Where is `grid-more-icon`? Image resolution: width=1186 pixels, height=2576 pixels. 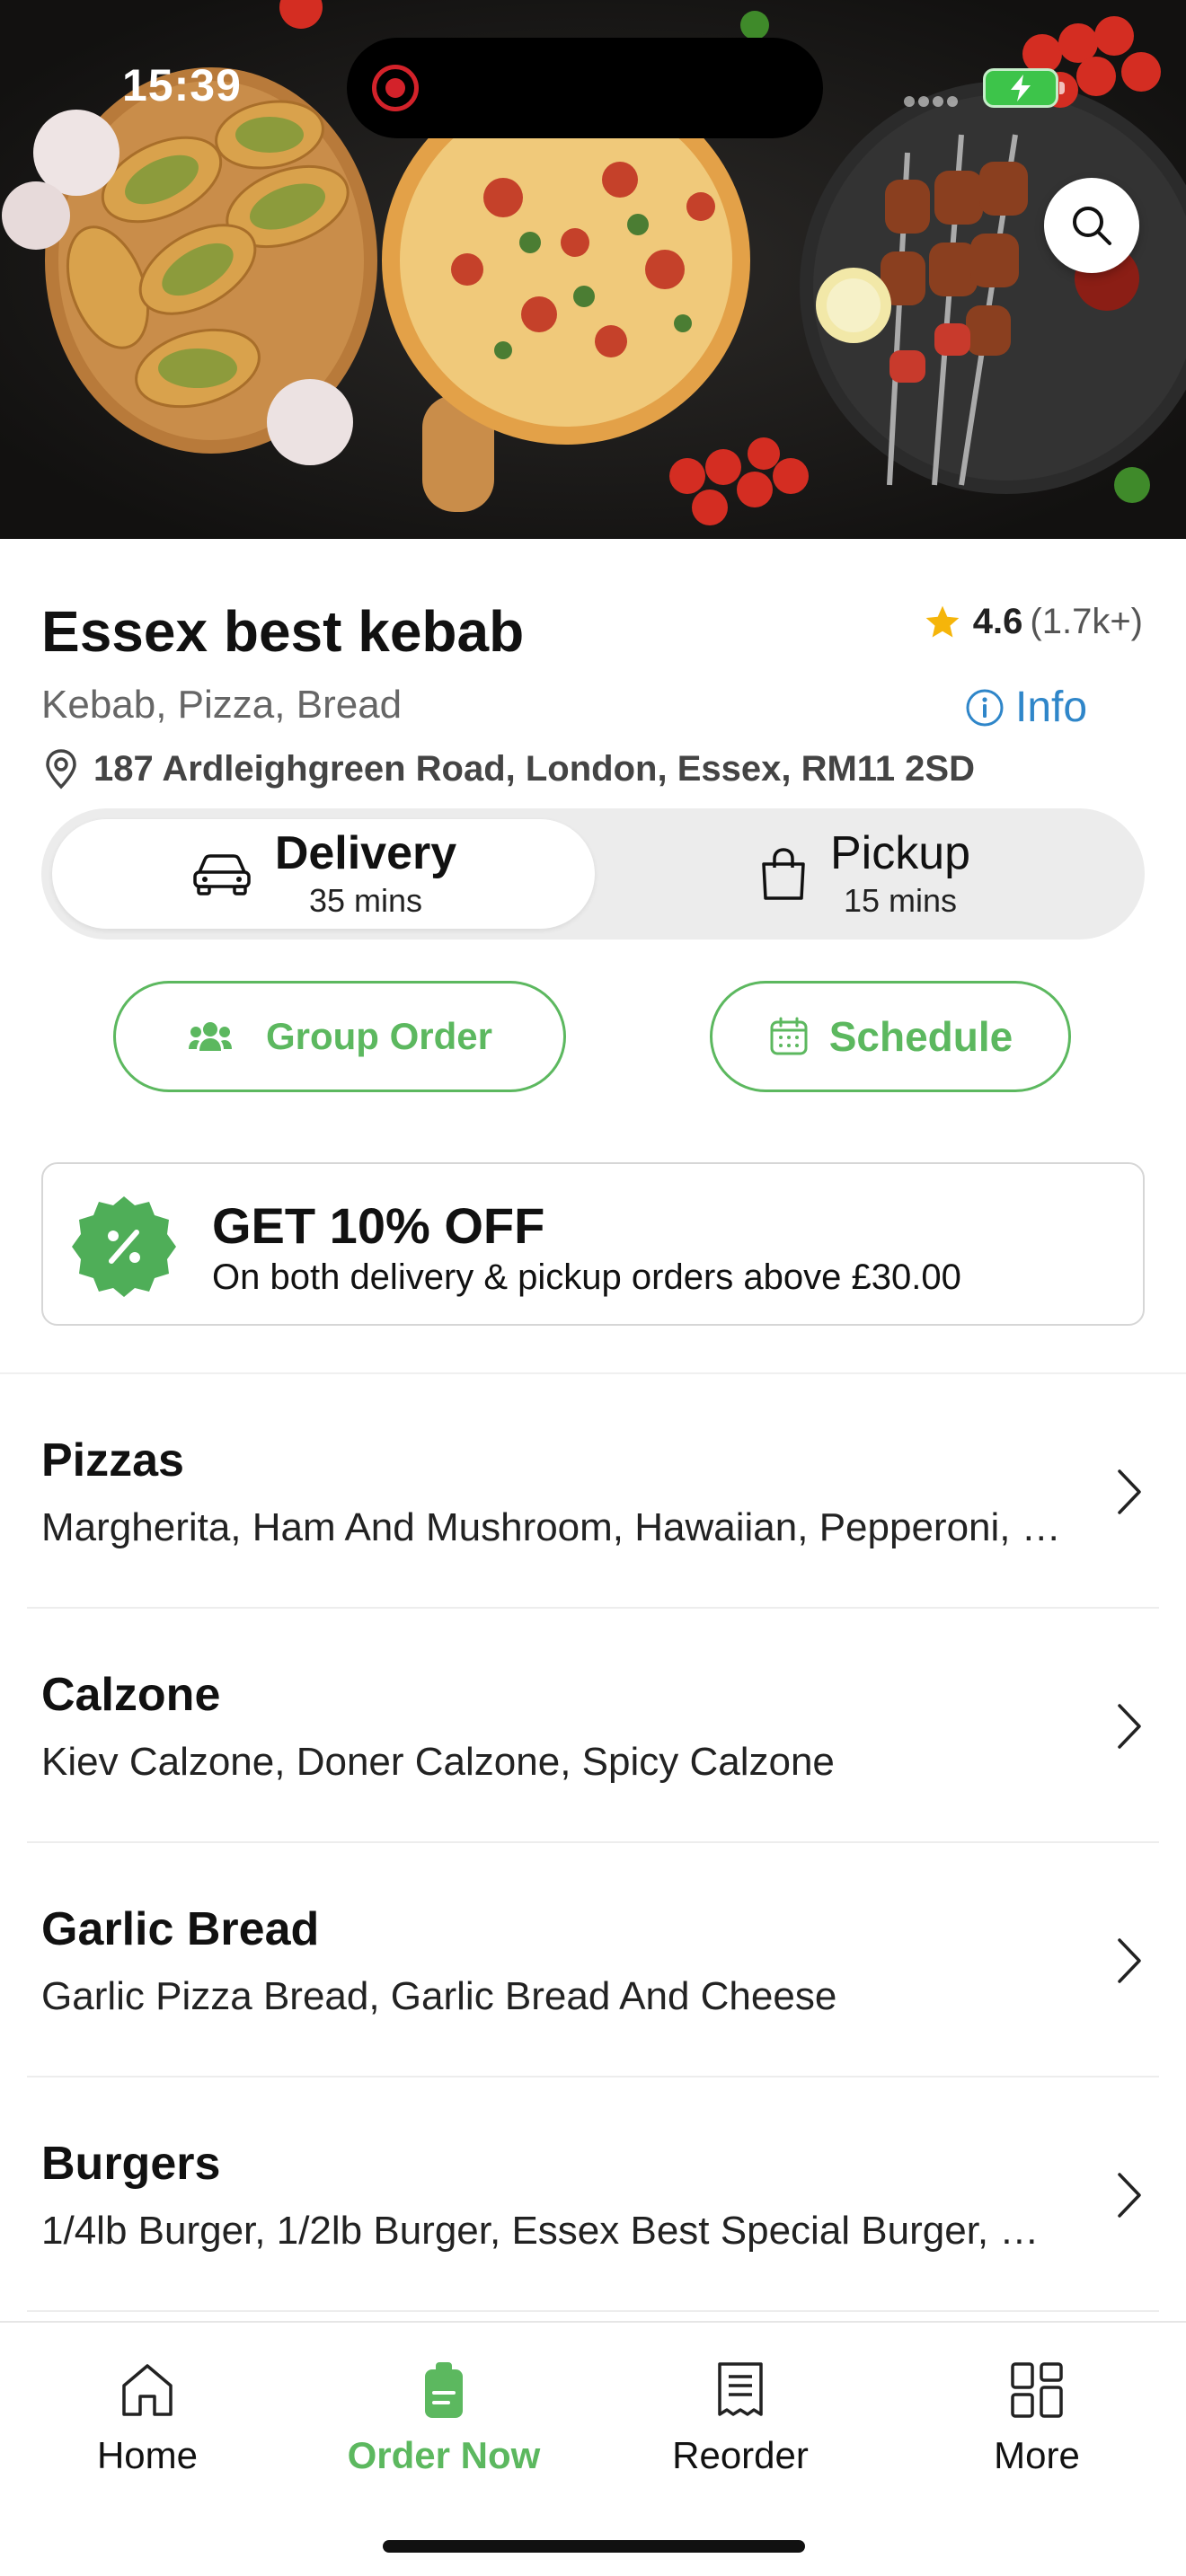 grid-more-icon is located at coordinates (1037, 2390).